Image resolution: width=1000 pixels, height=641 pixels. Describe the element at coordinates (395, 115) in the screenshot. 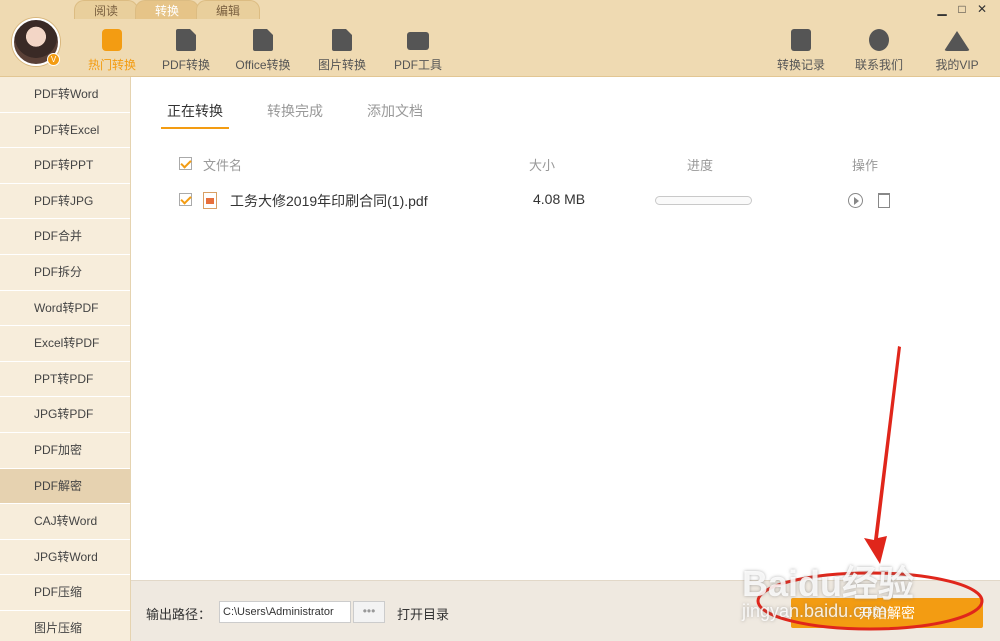

I see `tab-add-document: 添加文档` at that location.